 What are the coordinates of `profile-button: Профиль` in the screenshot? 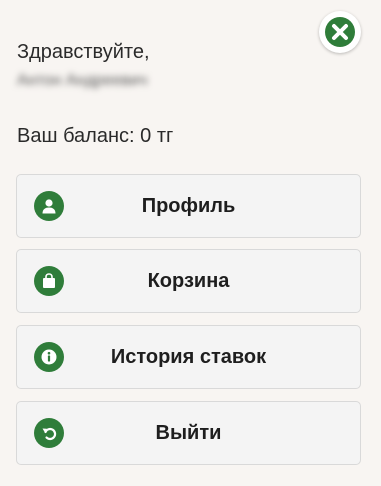 It's located at (188, 206).